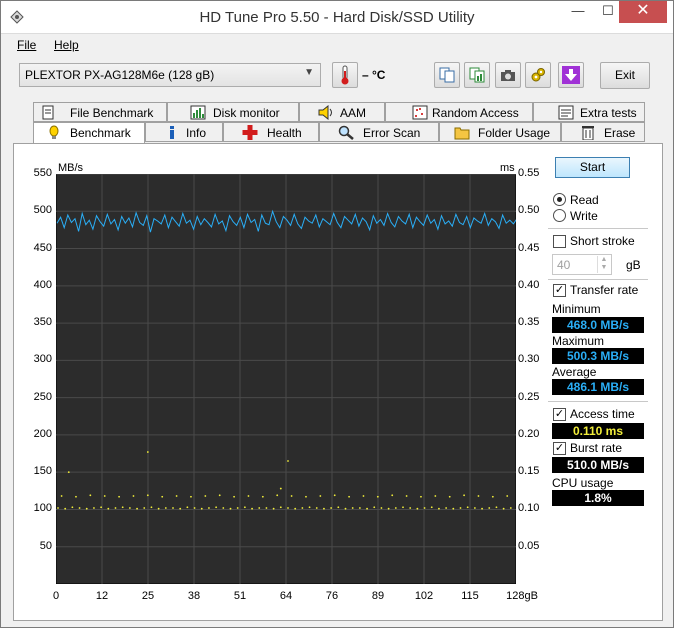 The width and height of the screenshot is (674, 628). Describe the element at coordinates (42, 508) in the screenshot. I see `left-axis-tick-label: 100` at that location.